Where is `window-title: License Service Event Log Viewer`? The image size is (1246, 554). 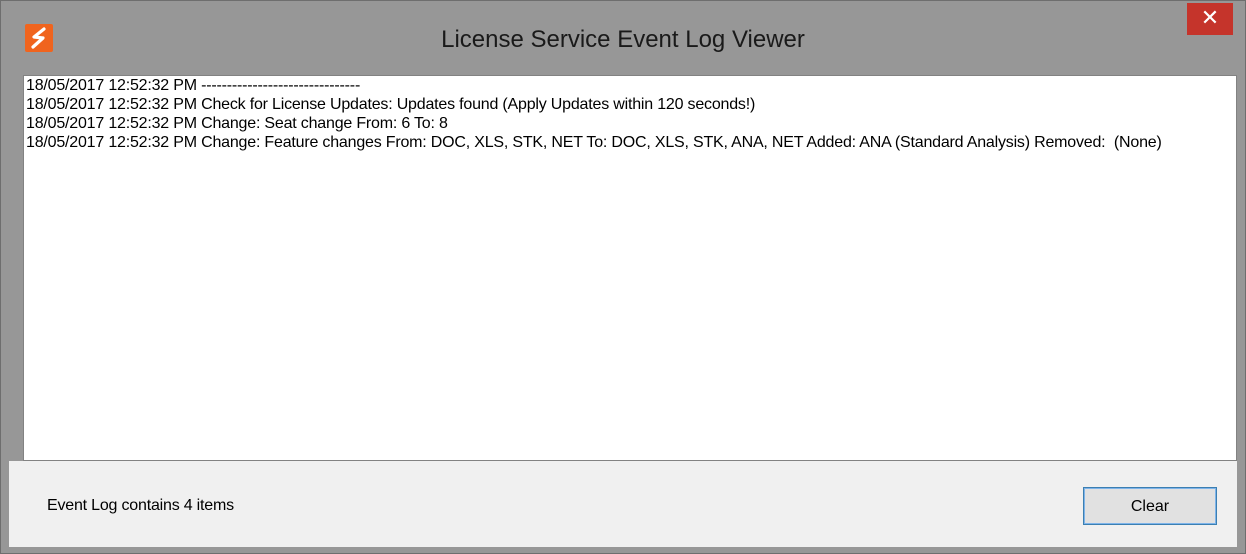 window-title: License Service Event Log Viewer is located at coordinates (623, 39).